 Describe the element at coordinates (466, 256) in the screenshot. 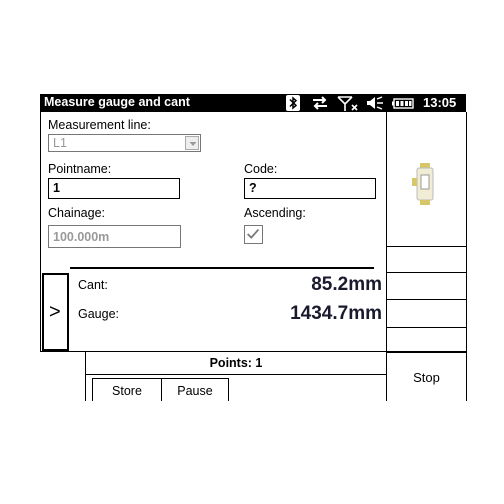

I see `right-border` at that location.